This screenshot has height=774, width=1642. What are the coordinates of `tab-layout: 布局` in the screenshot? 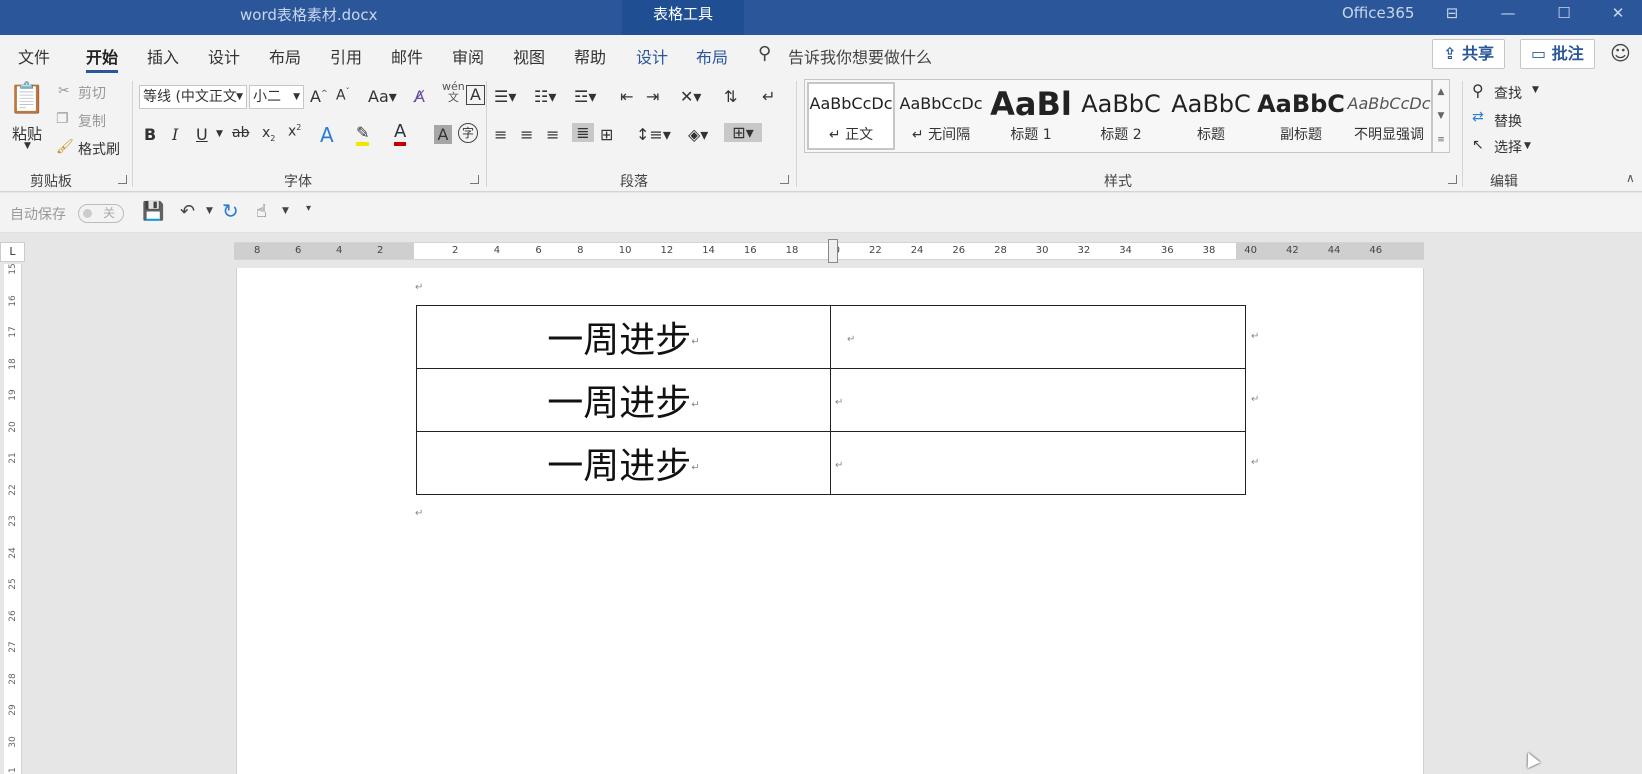 It's located at (285, 56).